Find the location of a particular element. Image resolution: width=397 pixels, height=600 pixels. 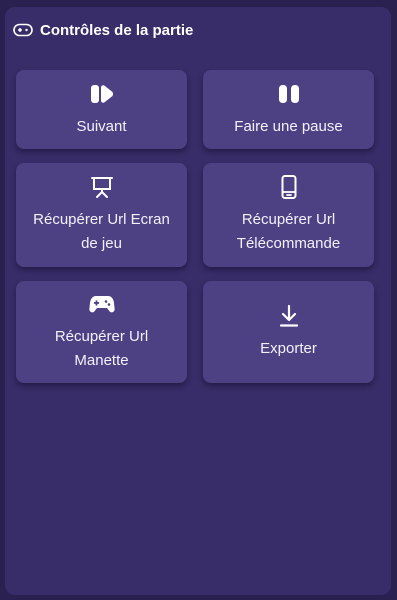

skip-next-icon is located at coordinates (102, 94).